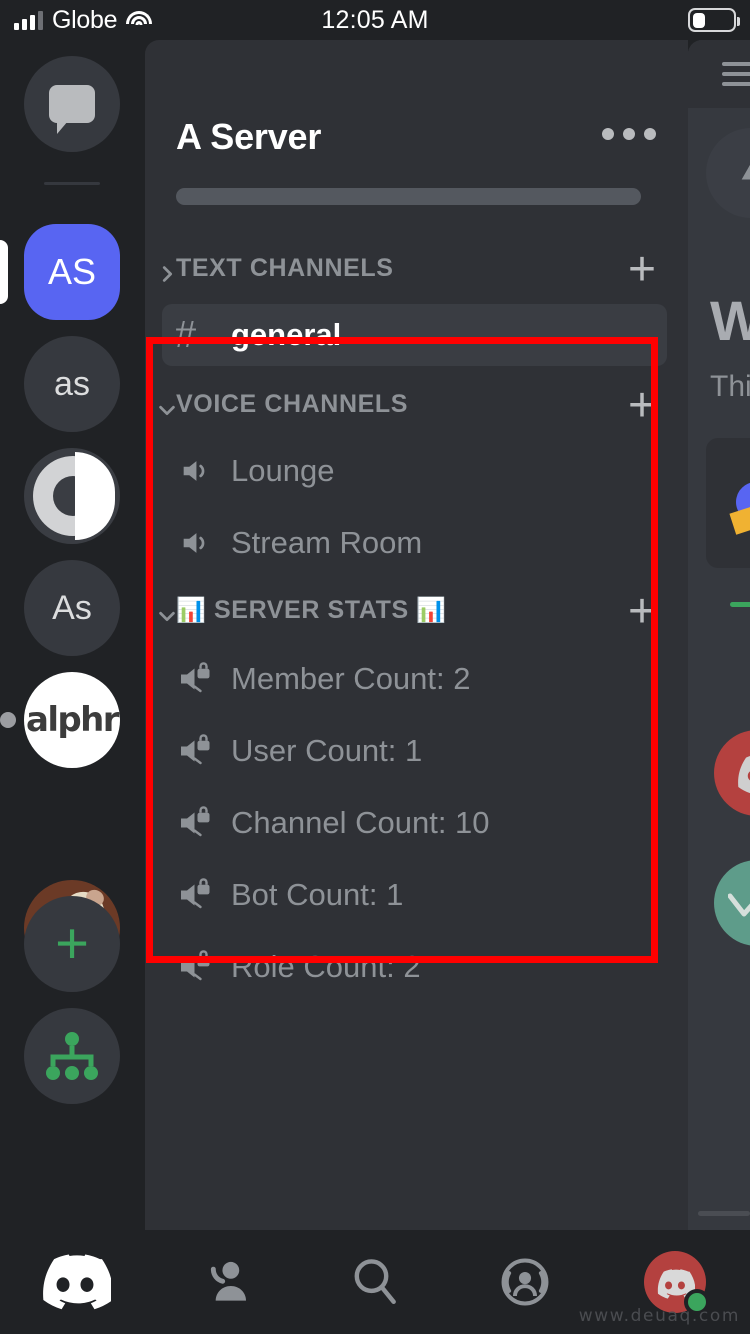 The height and width of the screenshot is (1334, 750). What do you see at coordinates (745, 172) in the screenshot?
I see `avatar-glyph-icon` at bounding box center [745, 172].